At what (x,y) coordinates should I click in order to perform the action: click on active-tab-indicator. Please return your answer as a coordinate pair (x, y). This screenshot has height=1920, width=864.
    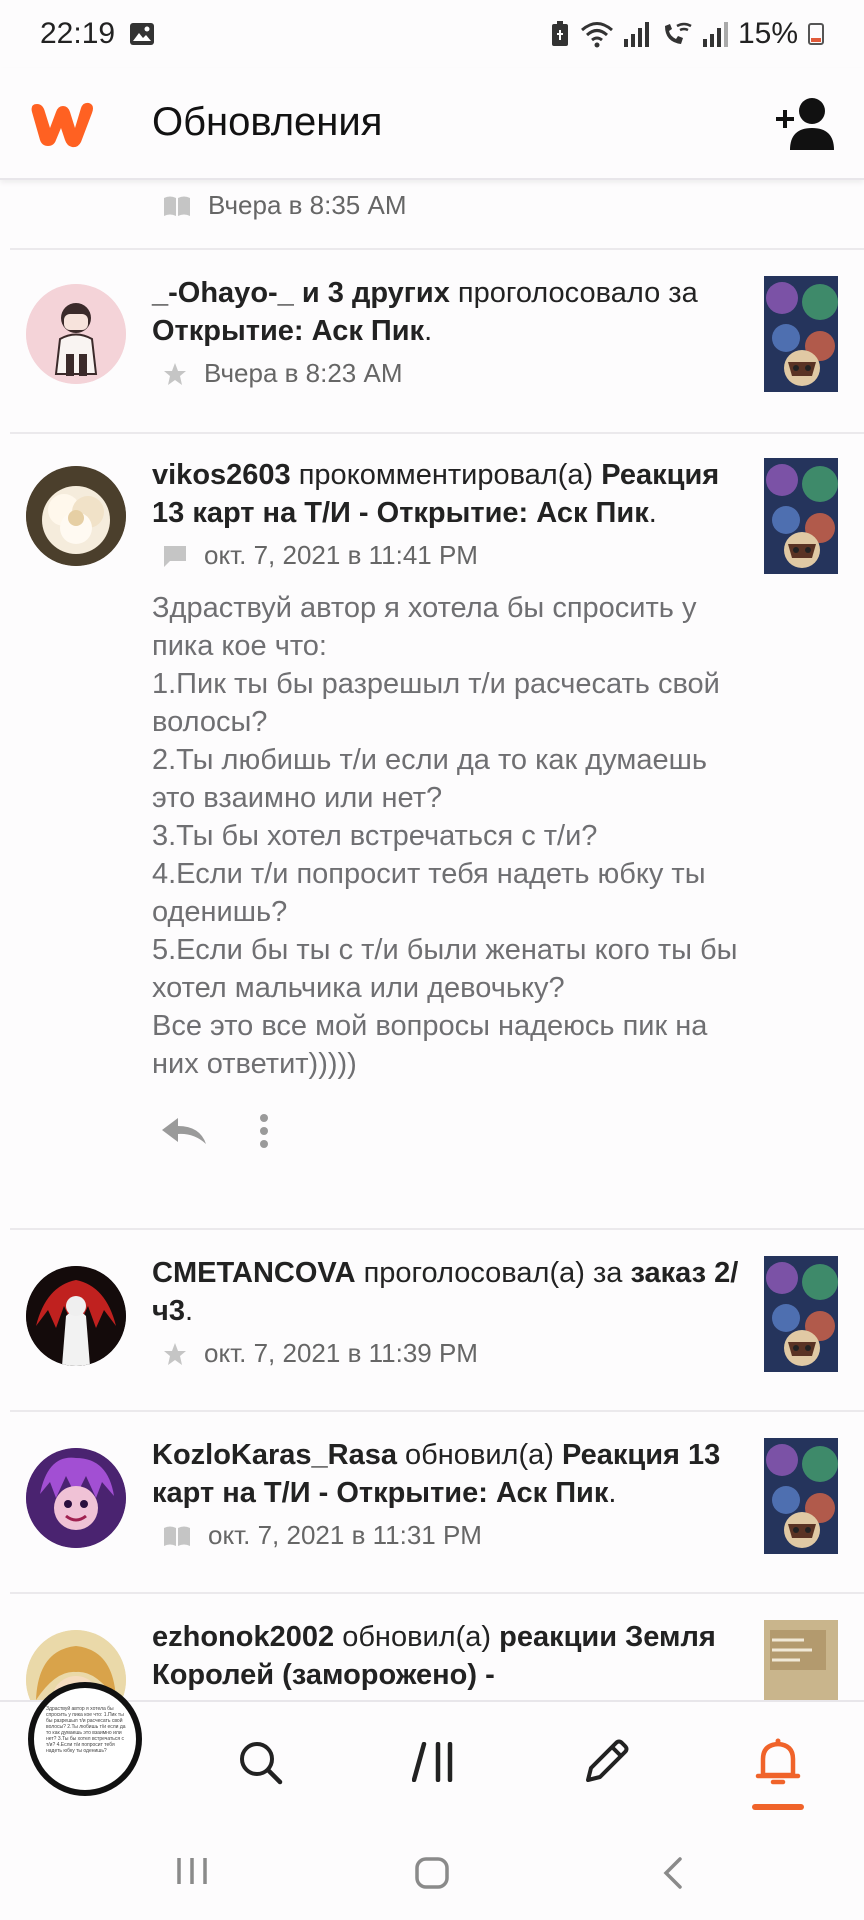
    Looking at the image, I should click on (778, 1807).